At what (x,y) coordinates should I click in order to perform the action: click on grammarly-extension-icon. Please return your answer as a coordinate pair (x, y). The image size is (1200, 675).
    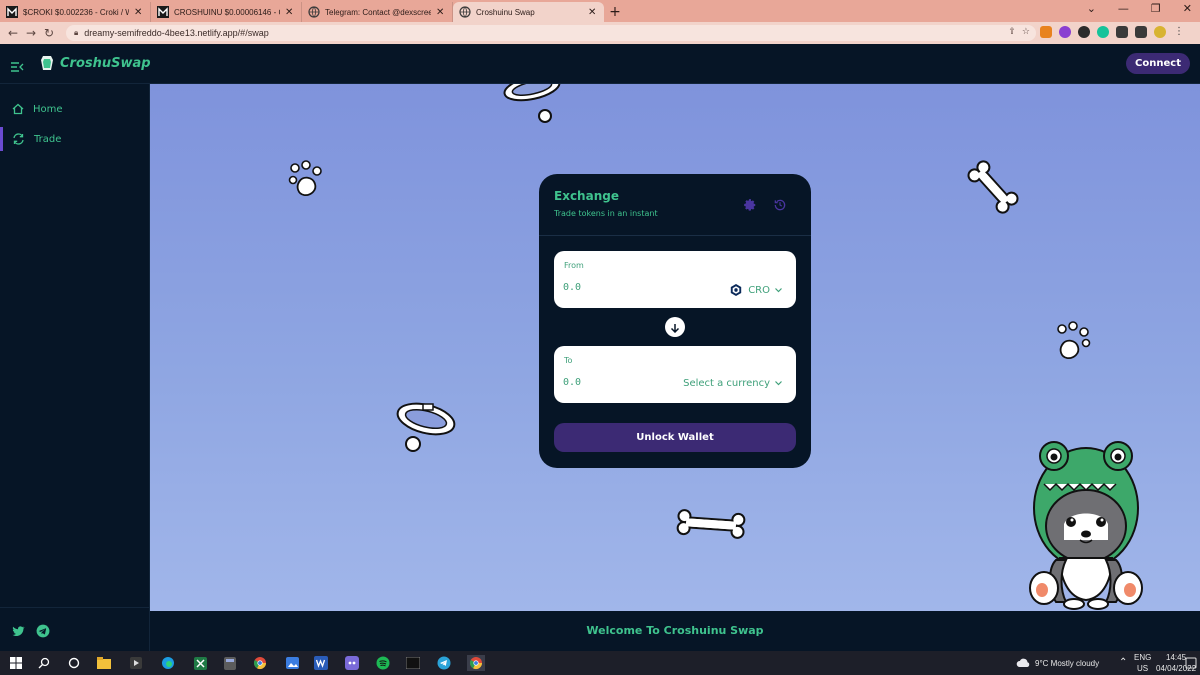
    Looking at the image, I should click on (1103, 32).